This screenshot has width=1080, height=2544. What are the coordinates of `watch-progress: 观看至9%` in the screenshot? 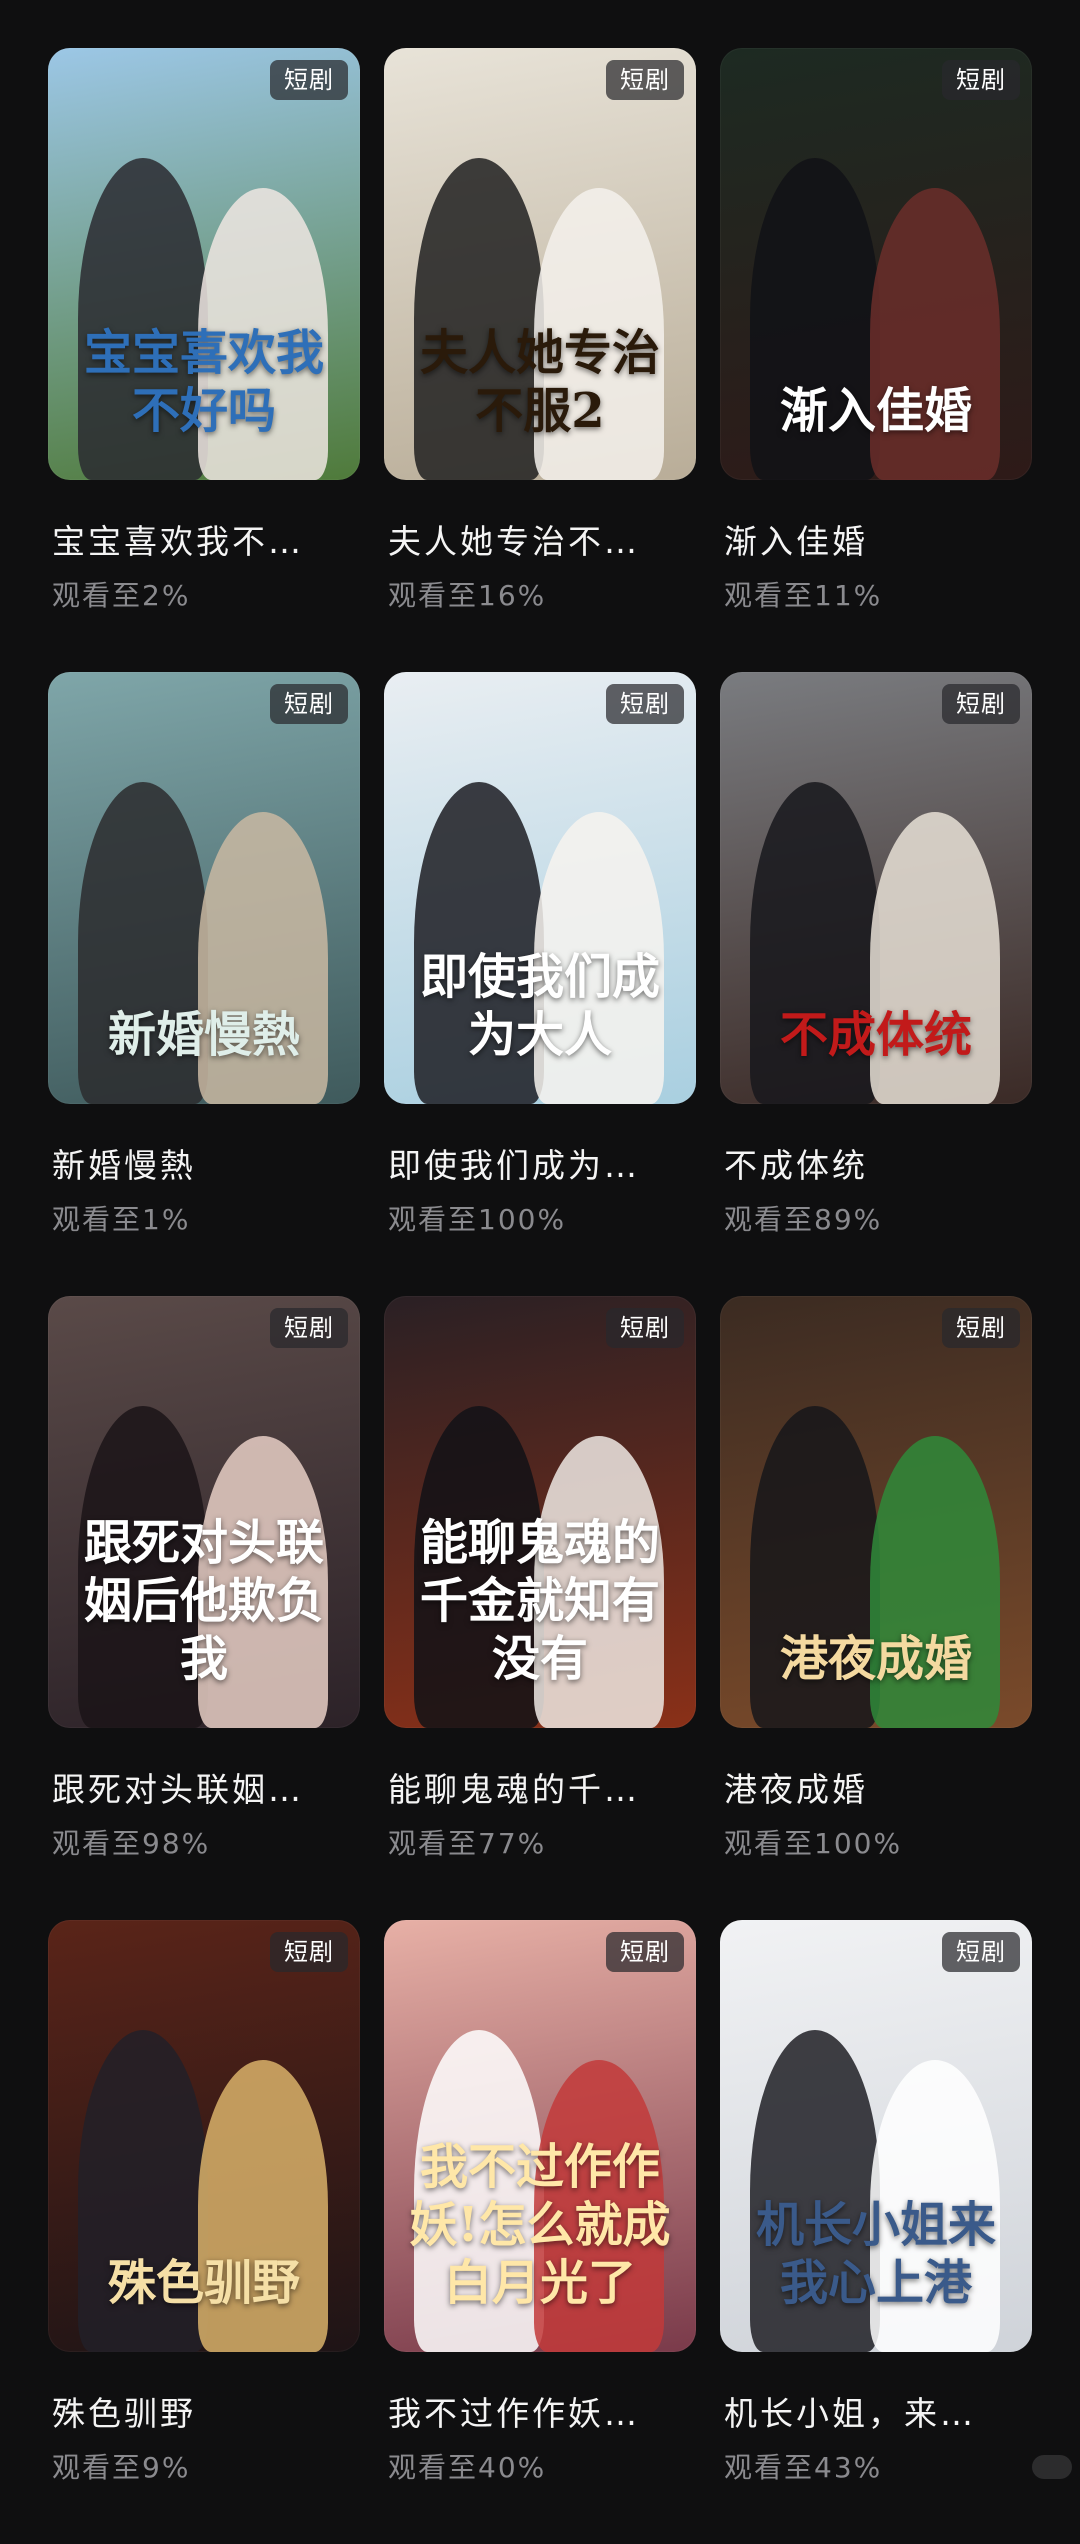 It's located at (121, 2467).